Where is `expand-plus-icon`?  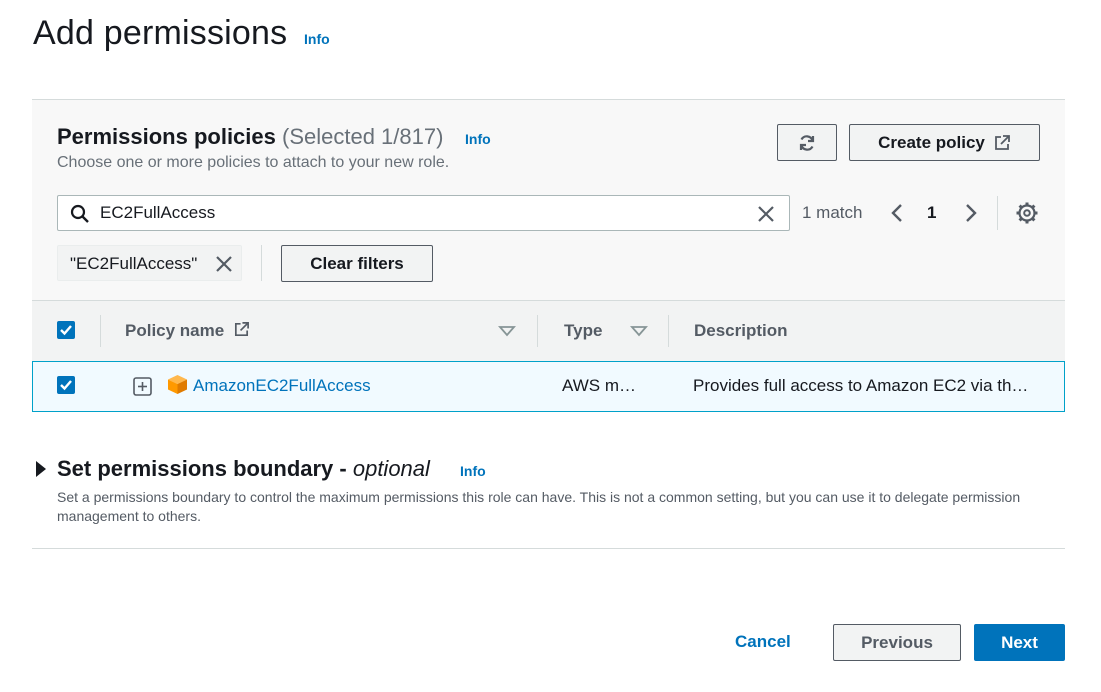 expand-plus-icon is located at coordinates (142, 386).